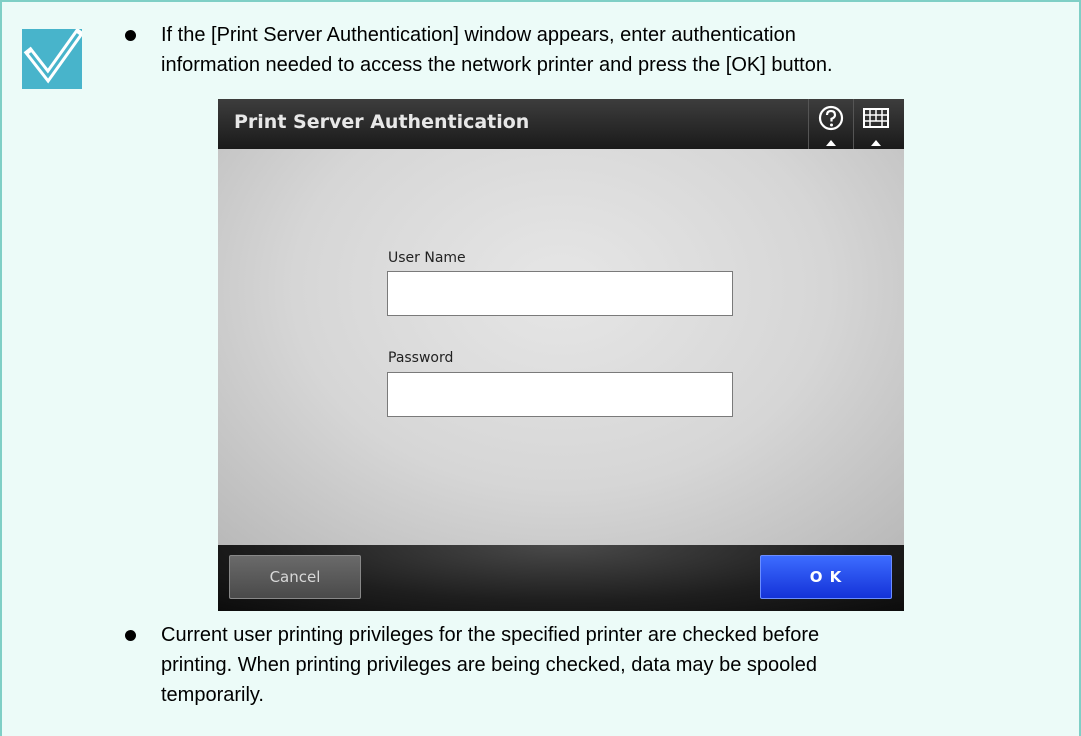  What do you see at coordinates (561, 578) in the screenshot?
I see `button-bar: Cancel O K` at bounding box center [561, 578].